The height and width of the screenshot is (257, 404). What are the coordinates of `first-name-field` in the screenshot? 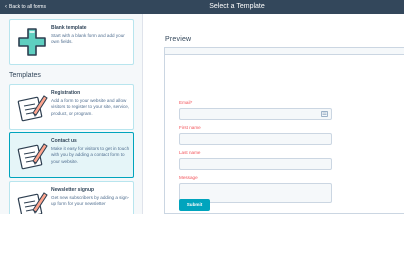 It's located at (255, 139).